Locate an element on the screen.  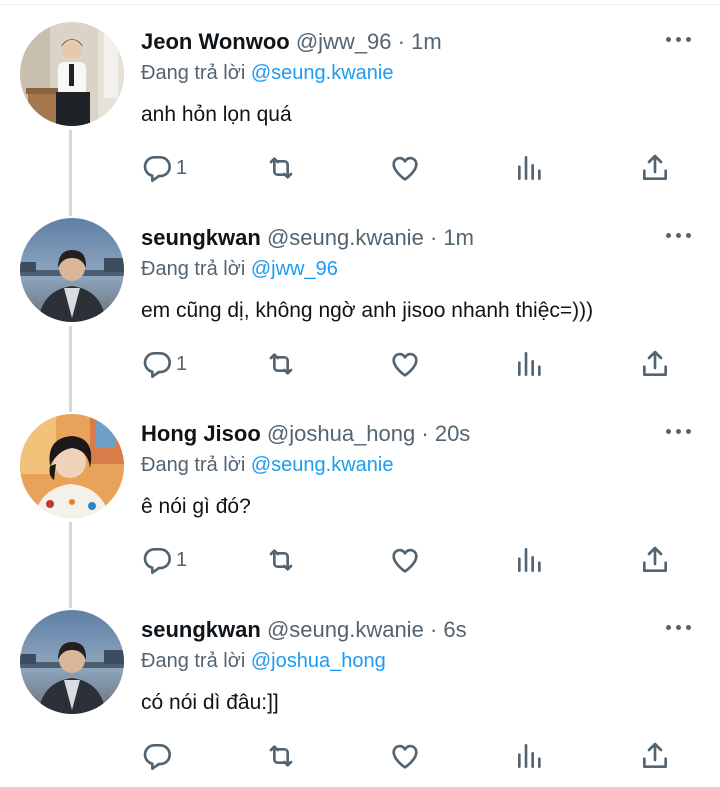
wonwoo-photo is located at coordinates (72, 74).